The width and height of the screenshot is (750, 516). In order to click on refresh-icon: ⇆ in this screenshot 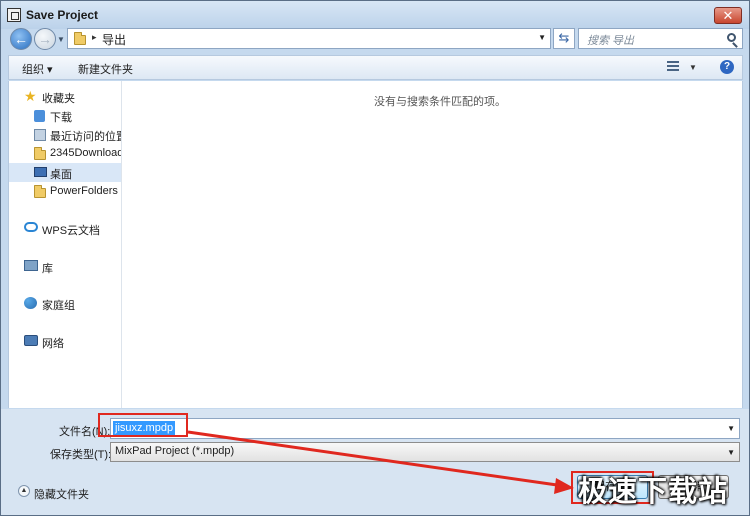, I will do `click(564, 37)`.